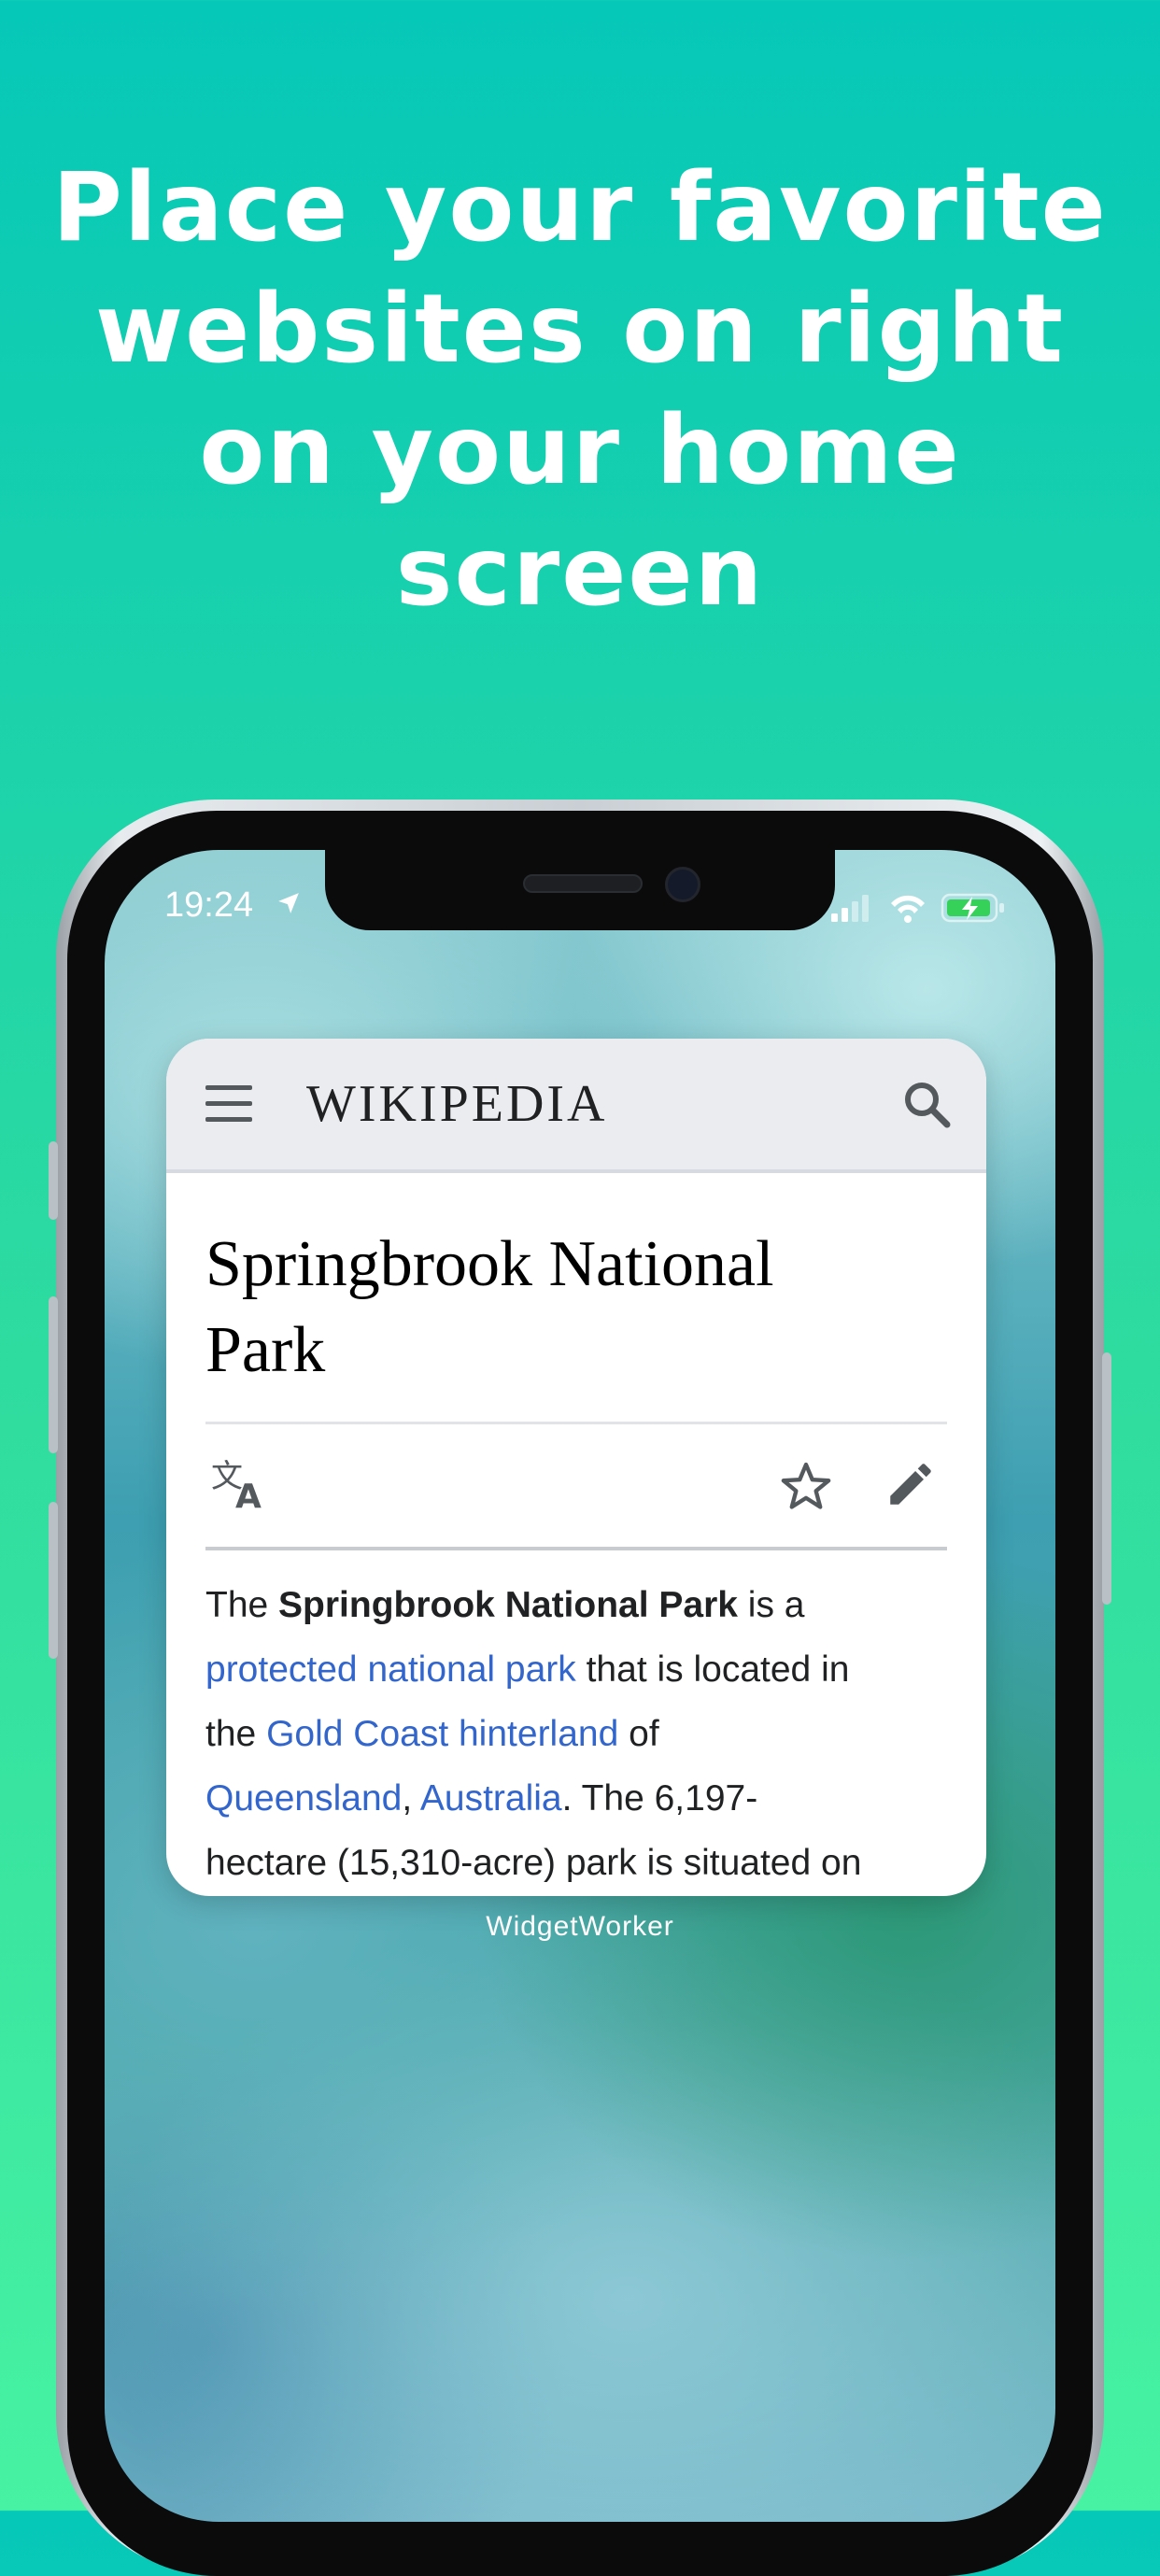  What do you see at coordinates (288, 903) in the screenshot?
I see `location-arrow-icon` at bounding box center [288, 903].